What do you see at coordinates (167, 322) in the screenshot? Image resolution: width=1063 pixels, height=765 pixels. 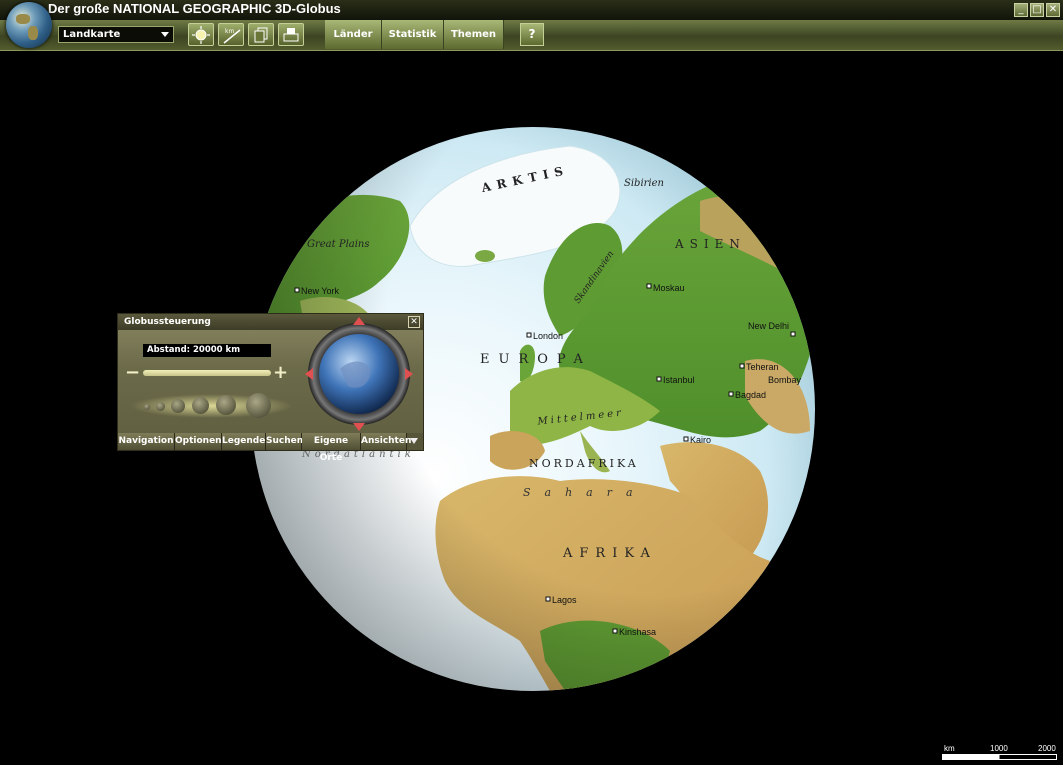 I see `panel-title: Globussteuerung` at bounding box center [167, 322].